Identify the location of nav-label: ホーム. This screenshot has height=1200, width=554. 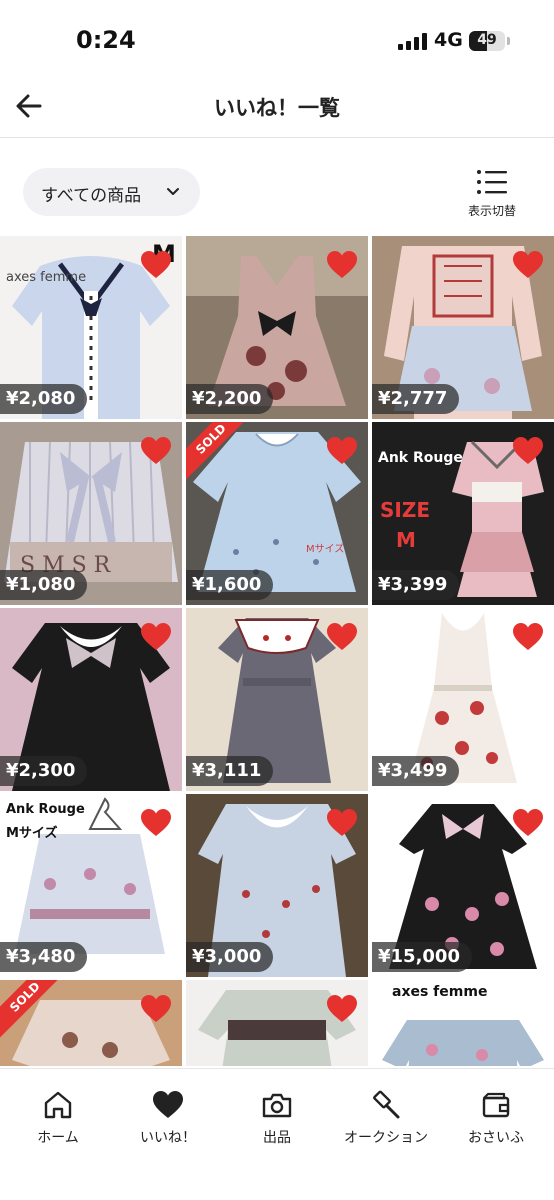
(58, 1138).